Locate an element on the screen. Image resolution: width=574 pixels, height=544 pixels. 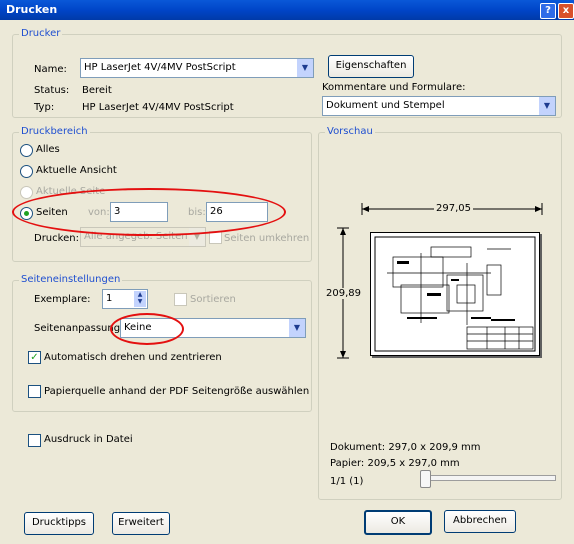
page-slider-thumb is located at coordinates (425, 479).